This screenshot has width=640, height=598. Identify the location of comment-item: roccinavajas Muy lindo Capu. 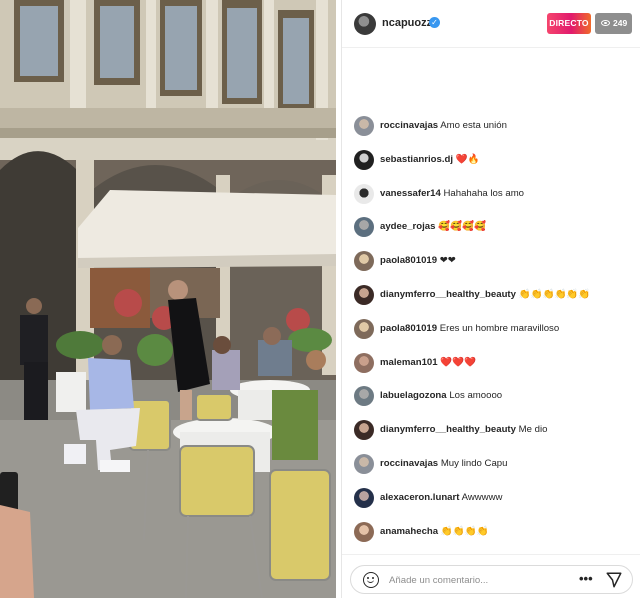
(491, 465).